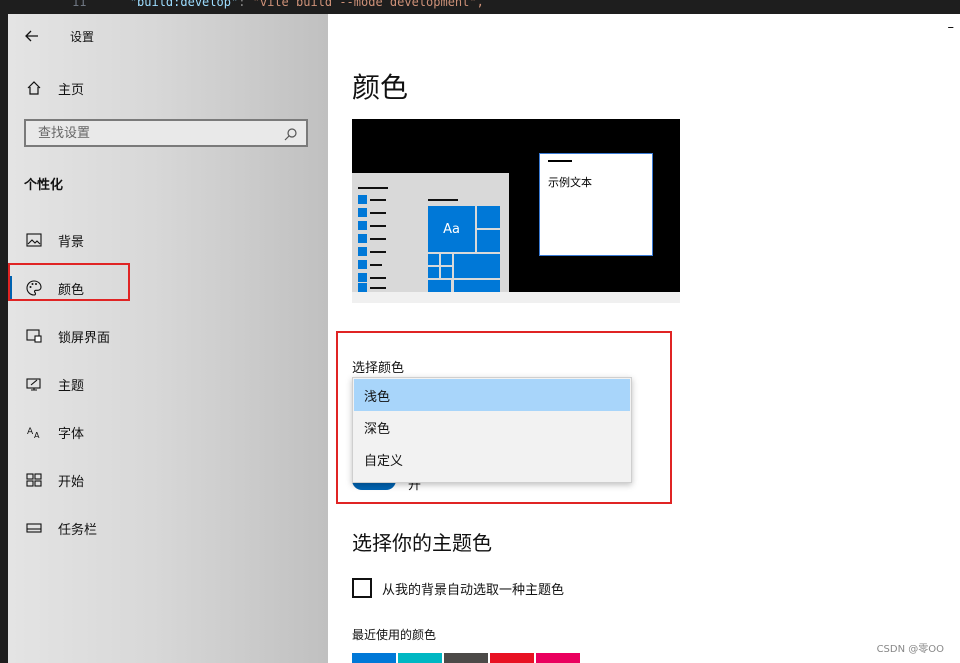 This screenshot has width=960, height=663. What do you see at coordinates (168, 480) in the screenshot?
I see `sidebar-item-start: 开始` at bounding box center [168, 480].